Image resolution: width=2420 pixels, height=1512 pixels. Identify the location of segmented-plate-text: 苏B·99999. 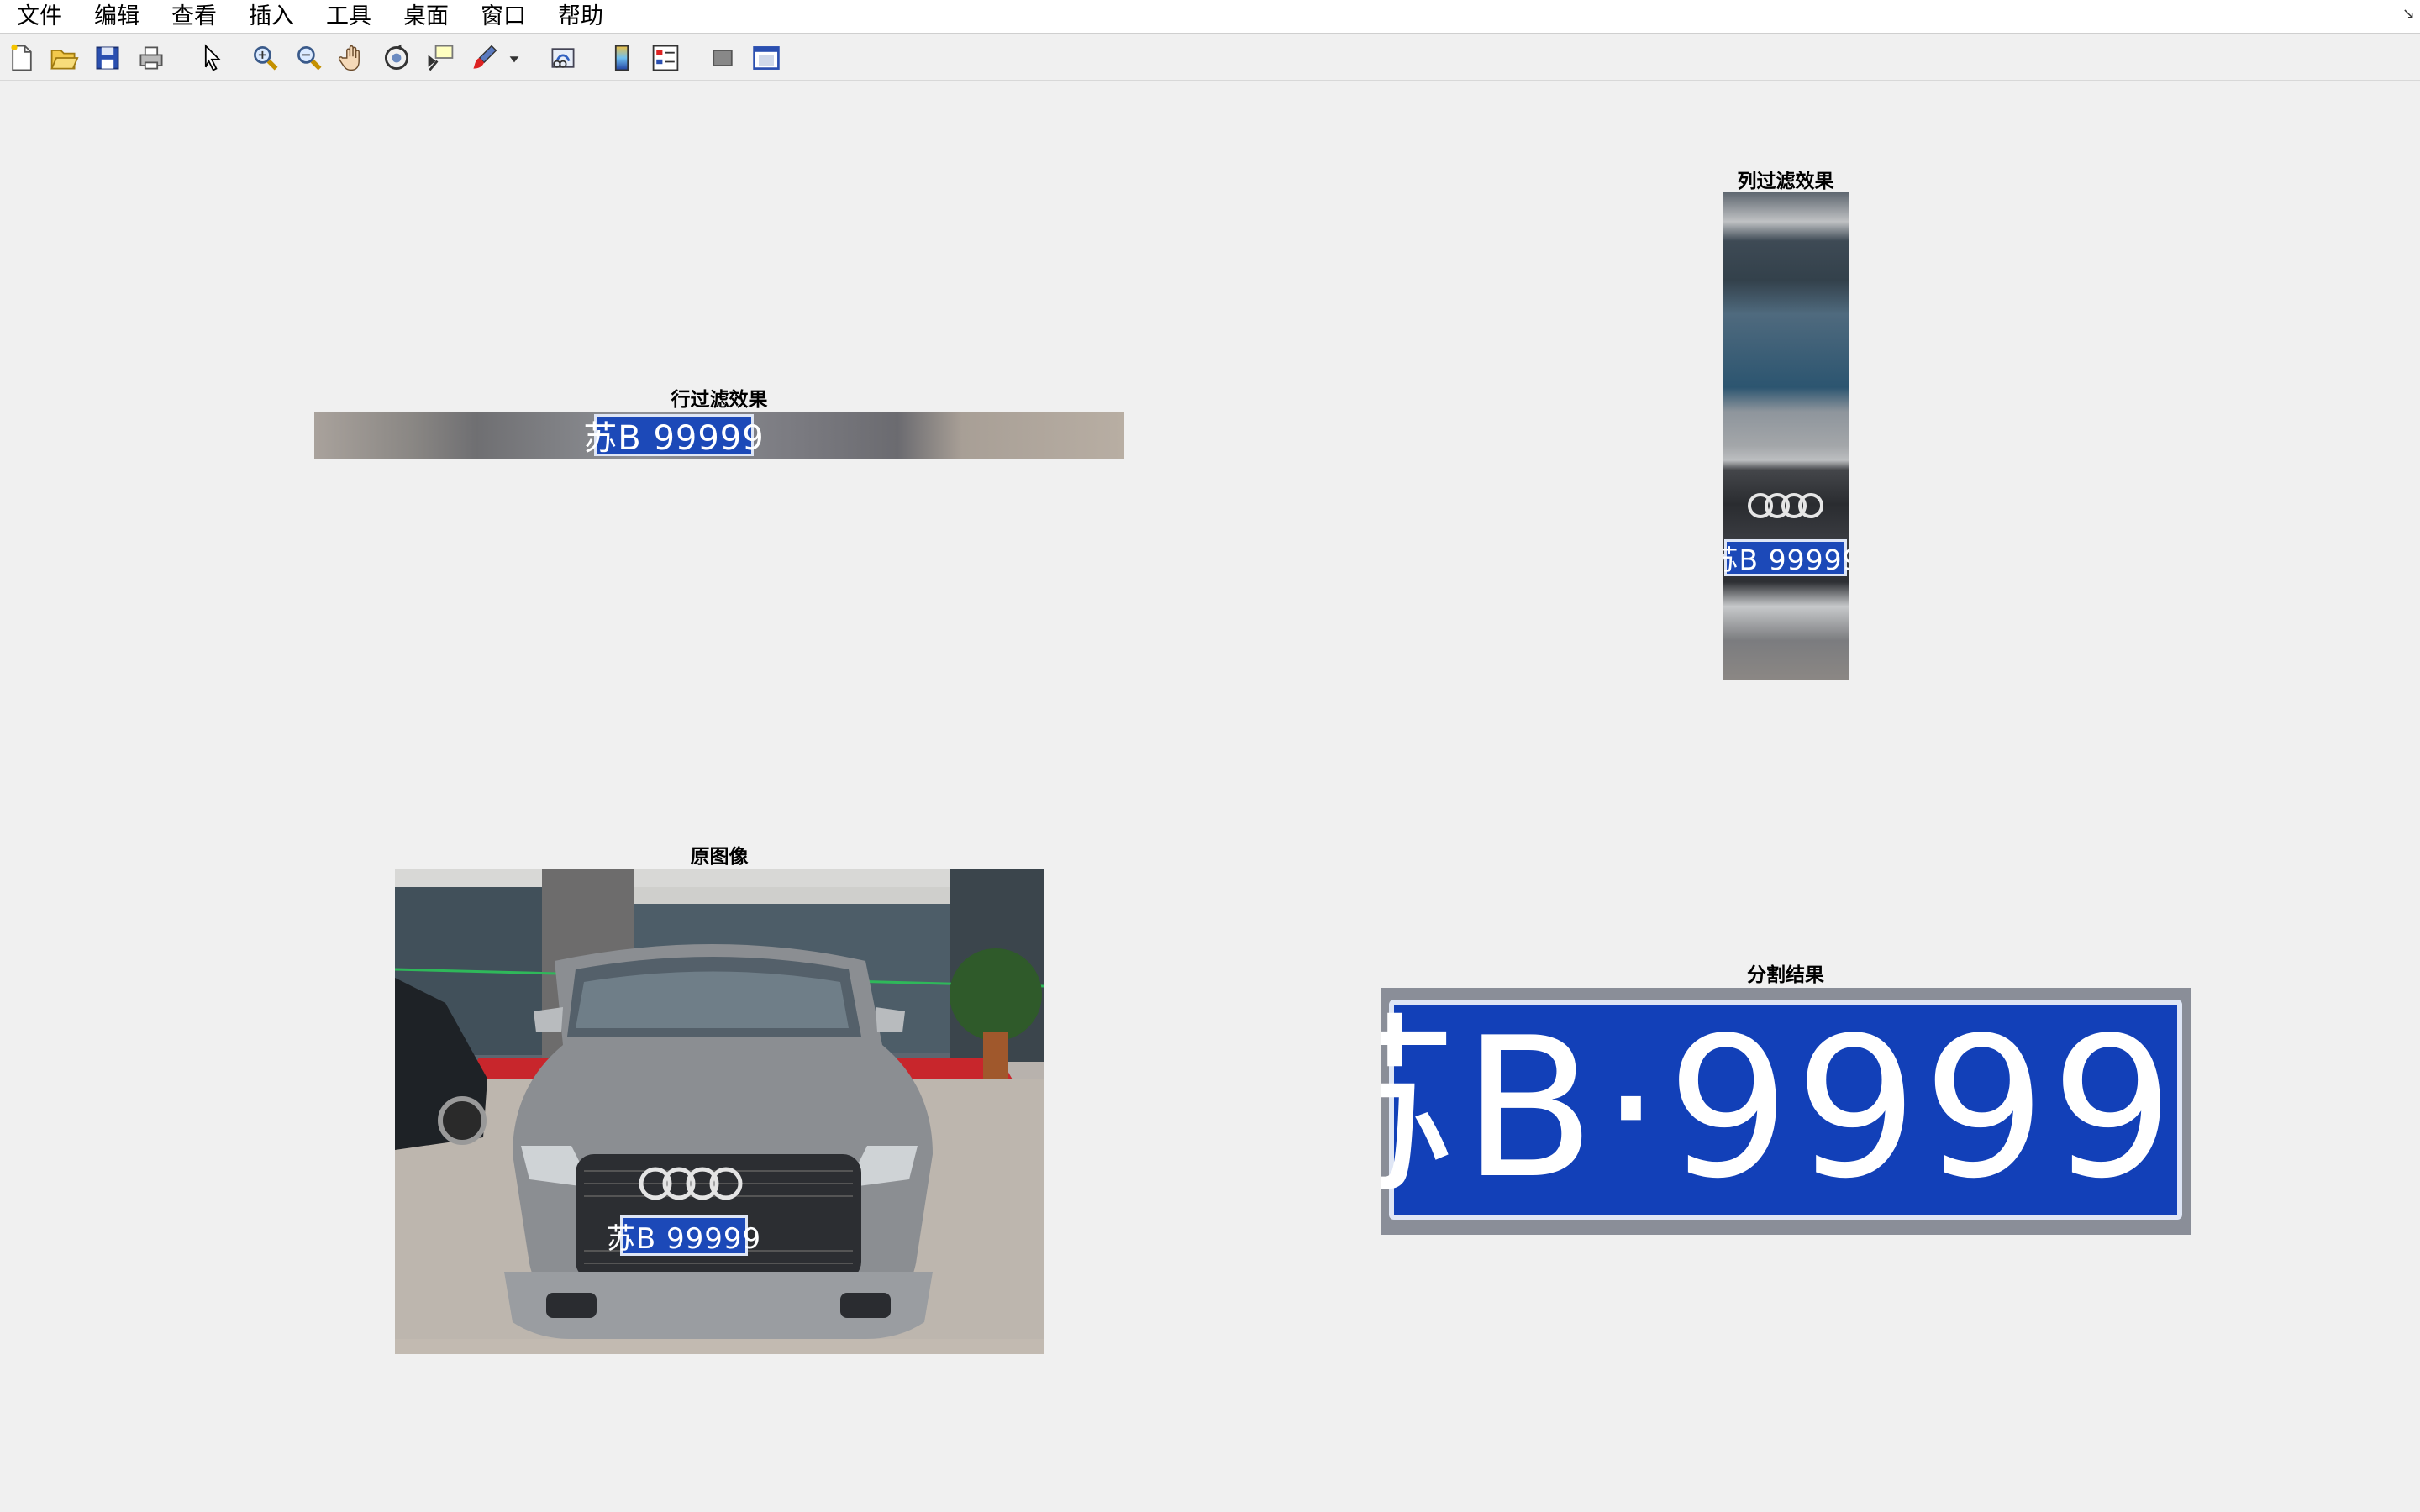
(1786, 1109).